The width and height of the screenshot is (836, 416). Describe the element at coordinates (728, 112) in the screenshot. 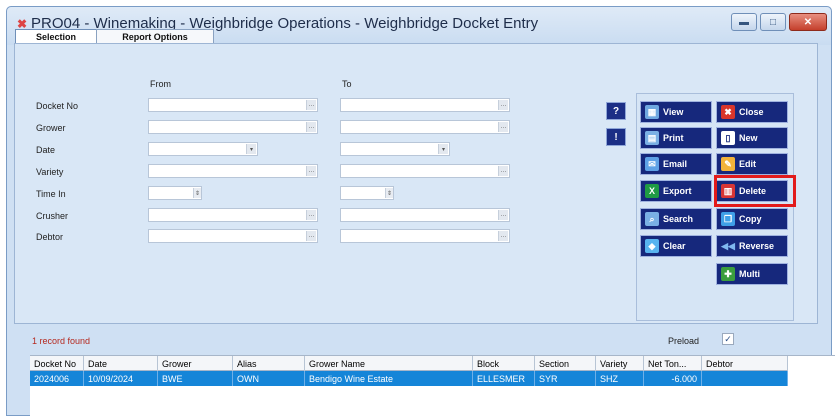

I see `close-icon: ✖` at that location.